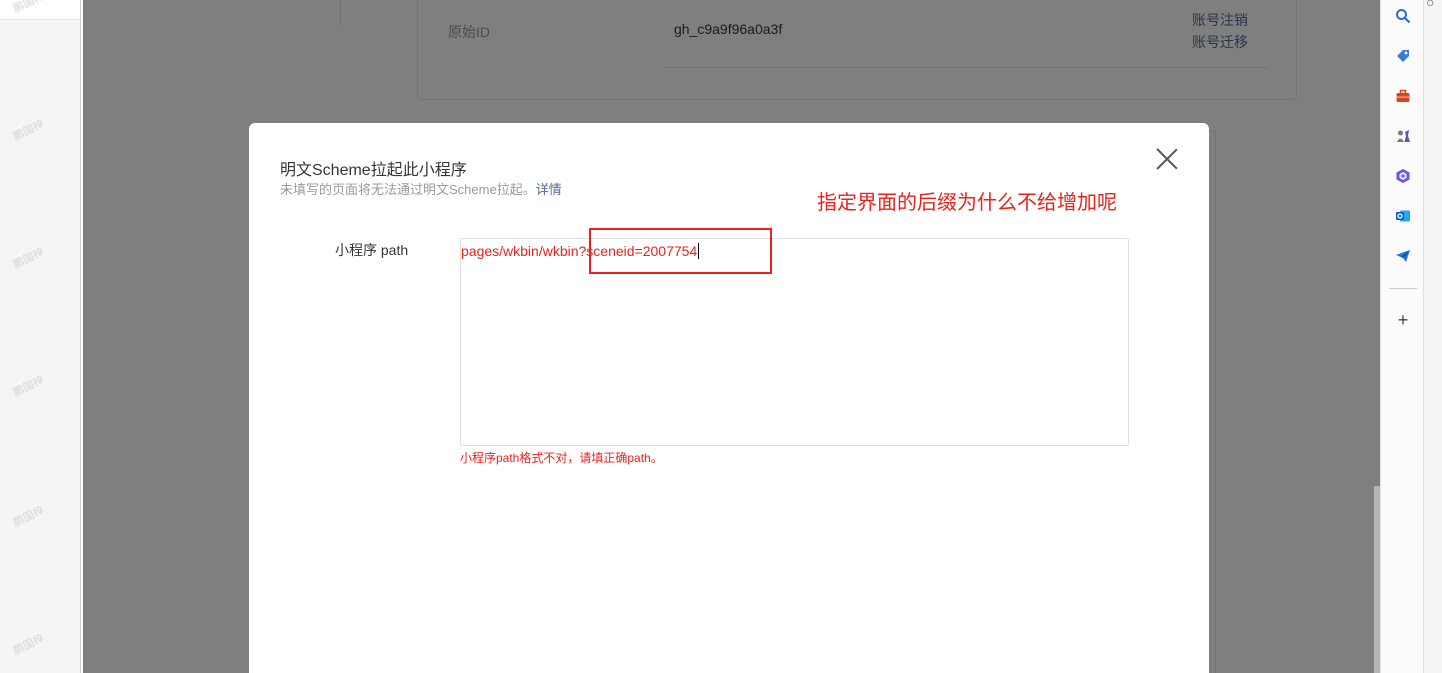 The height and width of the screenshot is (673, 1442). I want to click on window-edge: ○, so click(1433, 336).